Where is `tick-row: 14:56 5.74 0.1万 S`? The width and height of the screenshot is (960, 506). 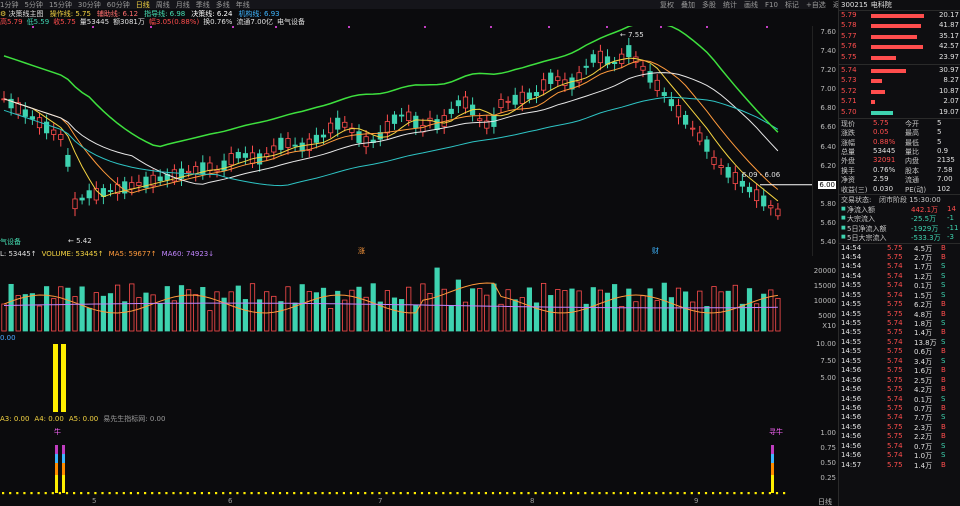
tick-row: 14:56 5.74 0.1万 S is located at coordinates (899, 399).